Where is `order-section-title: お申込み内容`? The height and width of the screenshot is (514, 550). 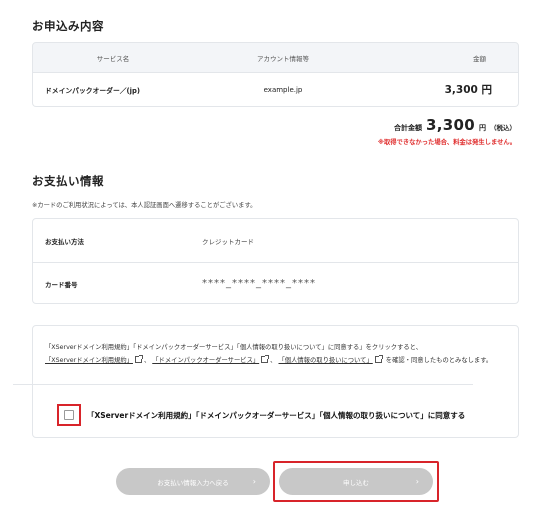
order-section-title: お申込み内容 is located at coordinates (68, 26).